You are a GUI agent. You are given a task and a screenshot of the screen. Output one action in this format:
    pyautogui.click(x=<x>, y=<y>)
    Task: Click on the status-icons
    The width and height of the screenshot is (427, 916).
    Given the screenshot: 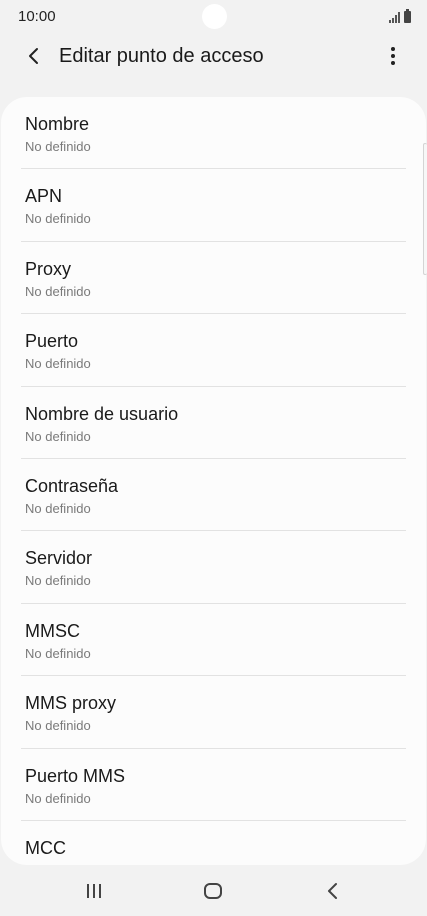 What is the action you would take?
    pyautogui.click(x=400, y=16)
    